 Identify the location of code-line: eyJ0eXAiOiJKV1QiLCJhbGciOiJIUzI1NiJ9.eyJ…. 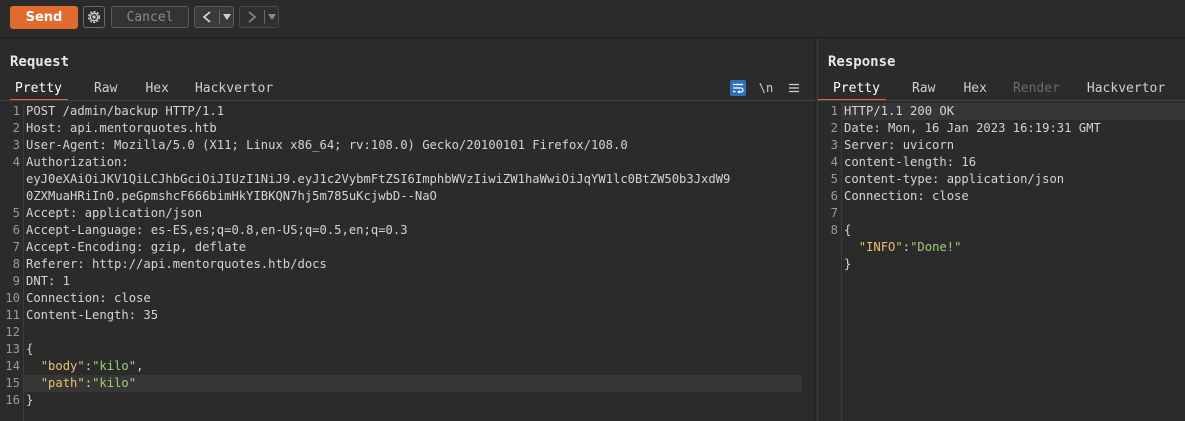
(407, 179).